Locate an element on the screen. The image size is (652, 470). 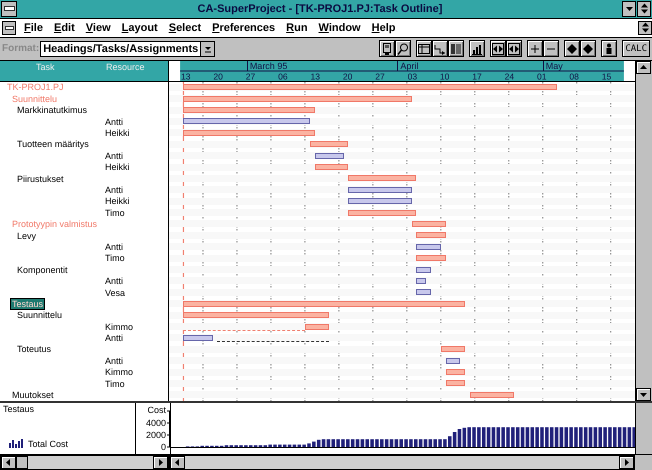
week-label: 01 is located at coordinates (542, 76).